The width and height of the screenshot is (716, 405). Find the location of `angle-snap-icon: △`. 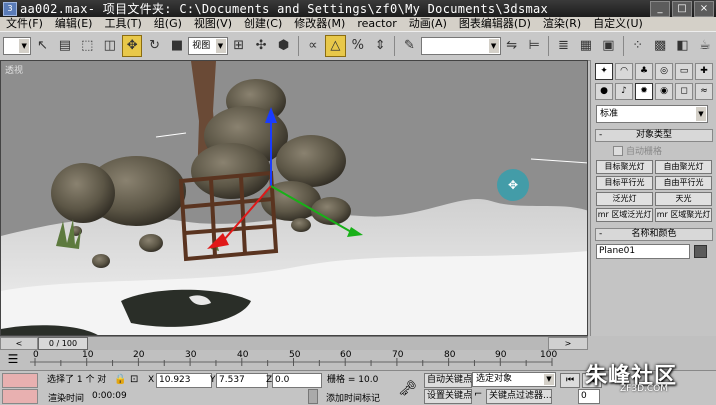

angle-snap-icon: △ is located at coordinates (335, 46).